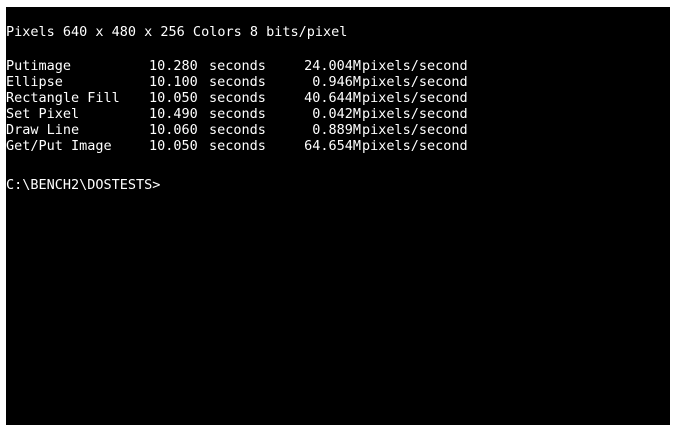  Describe the element at coordinates (336, 130) in the screenshot. I see `test-rate: 0.889M` at that location.